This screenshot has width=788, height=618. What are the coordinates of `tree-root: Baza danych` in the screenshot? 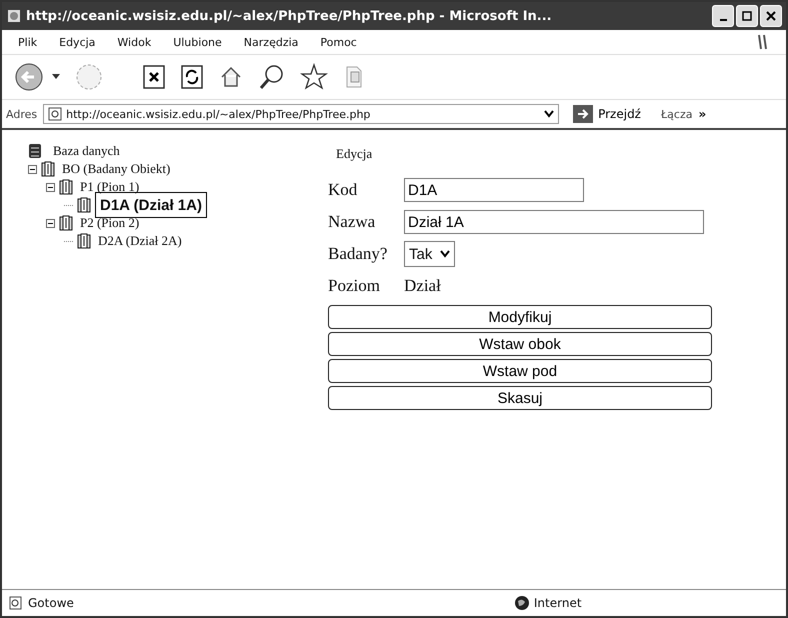 It's located at (86, 151).